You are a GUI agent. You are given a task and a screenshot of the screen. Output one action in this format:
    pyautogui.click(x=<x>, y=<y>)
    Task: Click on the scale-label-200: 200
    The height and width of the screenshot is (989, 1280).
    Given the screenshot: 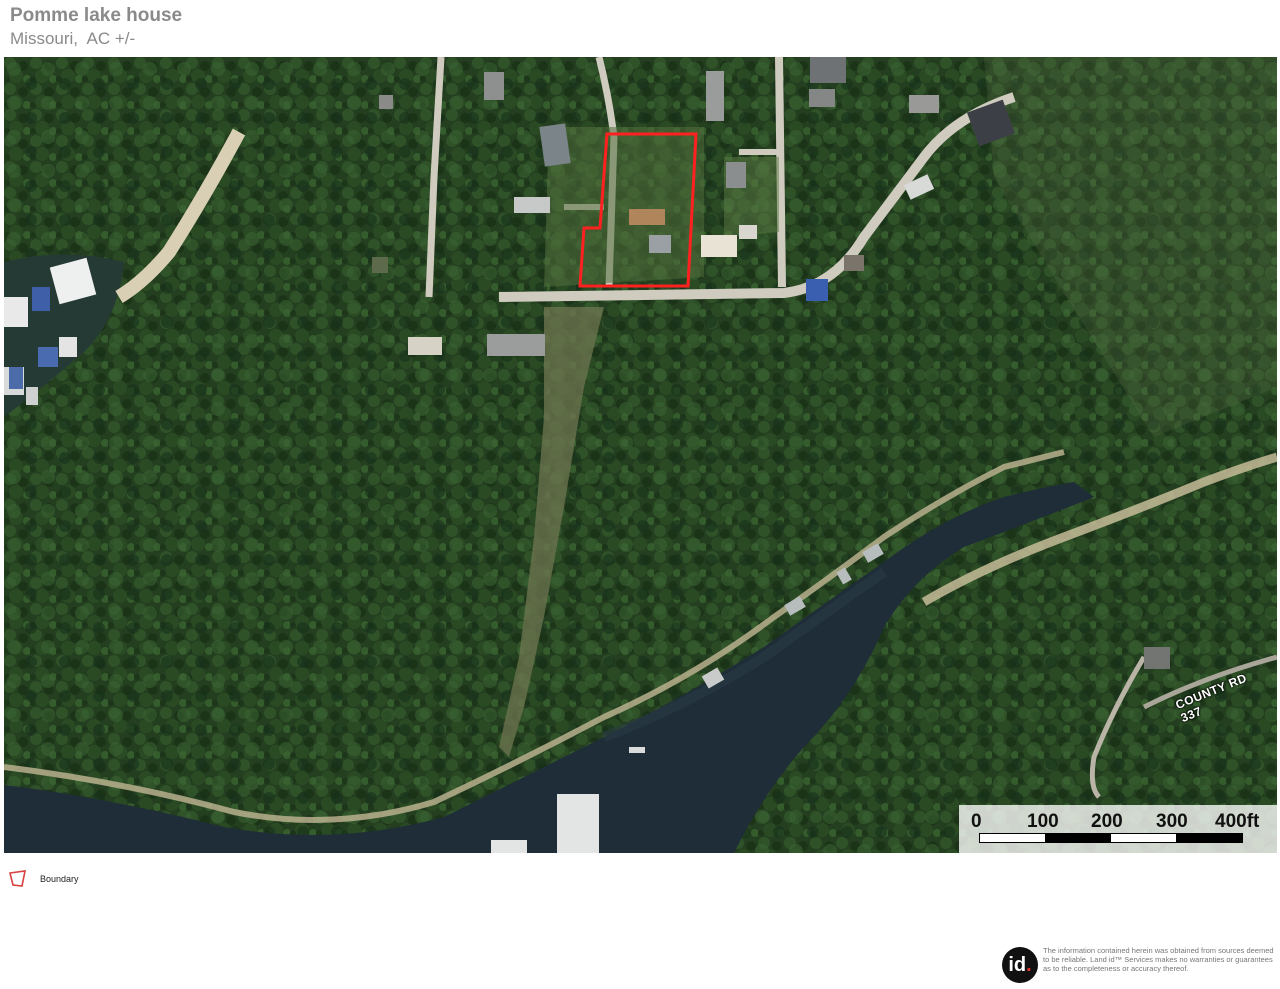 What is the action you would take?
    pyautogui.click(x=1107, y=821)
    